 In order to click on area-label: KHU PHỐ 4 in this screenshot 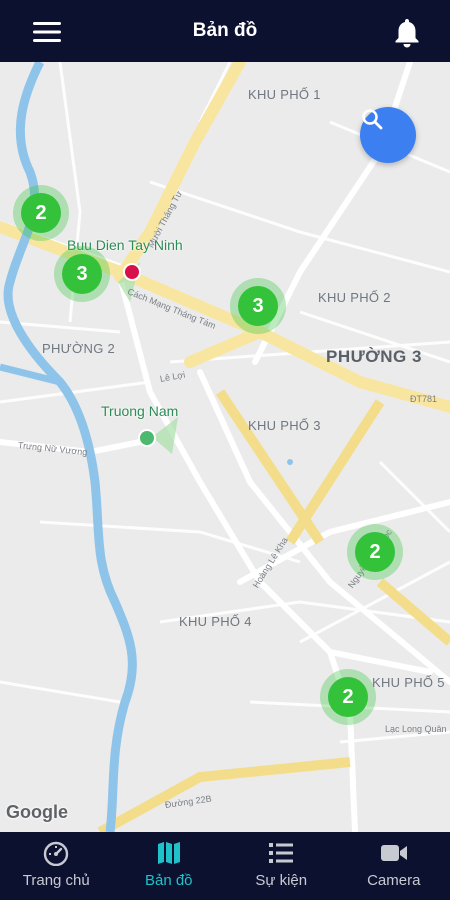, I will do `click(215, 621)`.